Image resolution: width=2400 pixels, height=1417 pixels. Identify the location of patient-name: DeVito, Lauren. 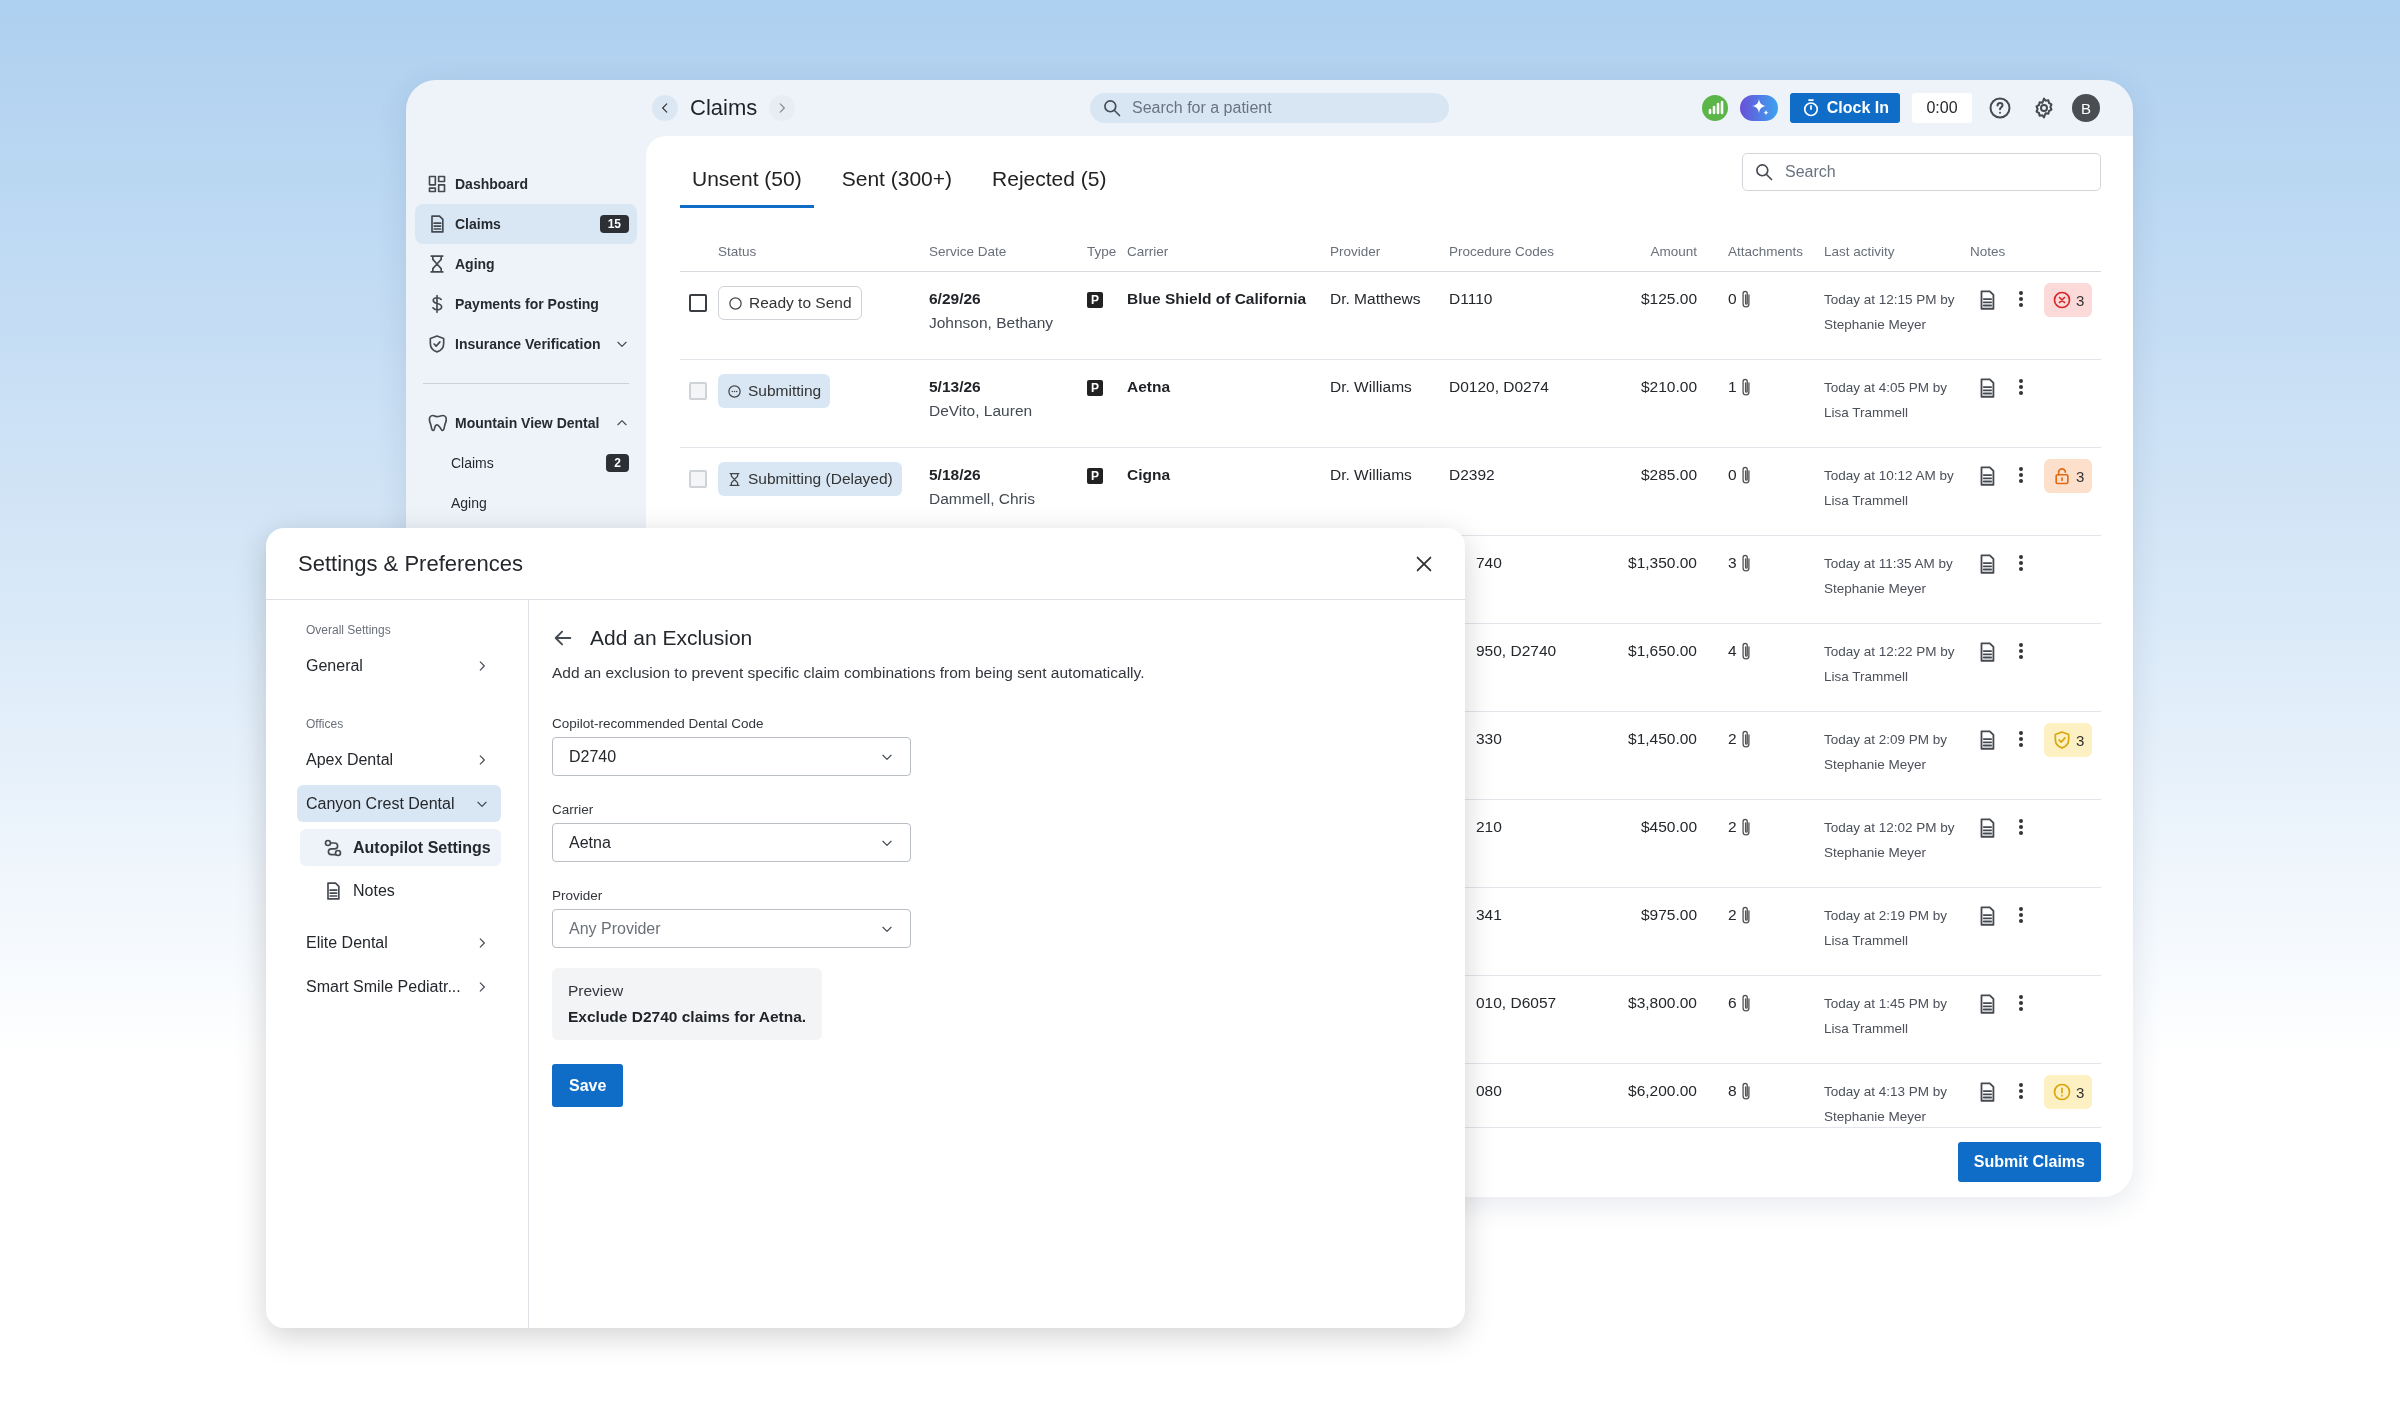
(981, 411).